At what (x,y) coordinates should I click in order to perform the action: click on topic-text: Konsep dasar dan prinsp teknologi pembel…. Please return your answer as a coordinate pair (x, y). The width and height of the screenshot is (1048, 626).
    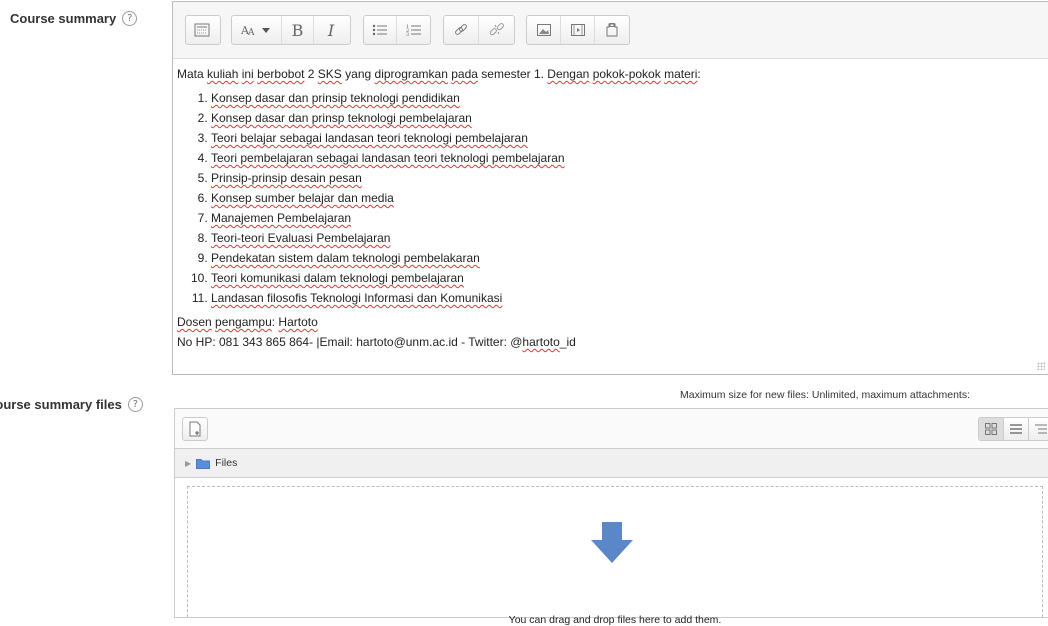
    Looking at the image, I should click on (341, 118).